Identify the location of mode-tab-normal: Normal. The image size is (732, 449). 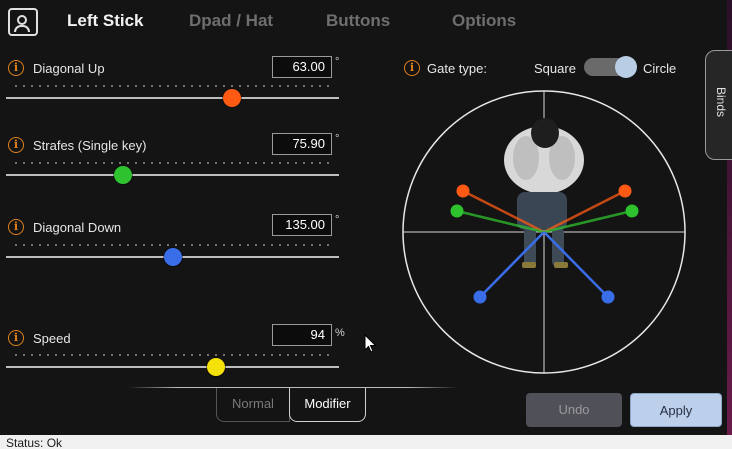
(253, 405).